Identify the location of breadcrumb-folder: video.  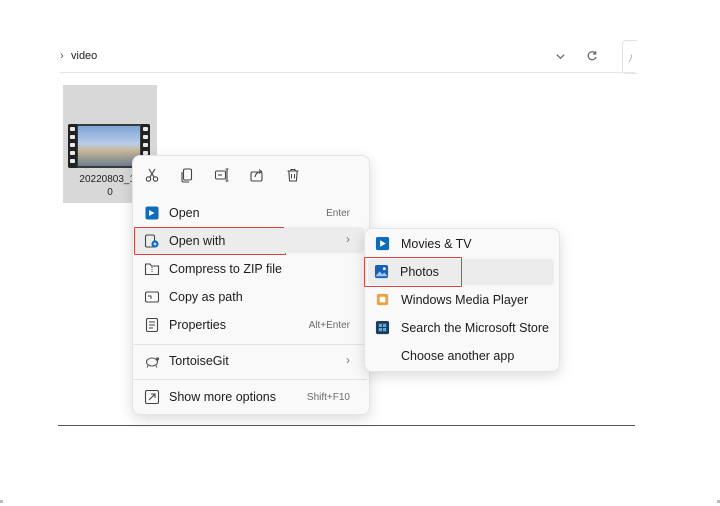
(84, 56).